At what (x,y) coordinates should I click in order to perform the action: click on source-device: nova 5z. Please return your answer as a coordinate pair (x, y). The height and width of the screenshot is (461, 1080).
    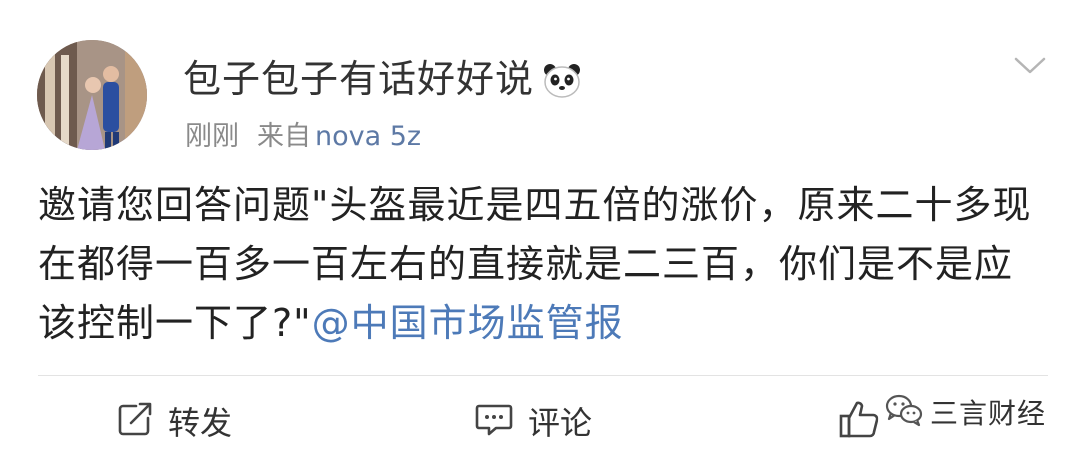
    Looking at the image, I should click on (368, 136).